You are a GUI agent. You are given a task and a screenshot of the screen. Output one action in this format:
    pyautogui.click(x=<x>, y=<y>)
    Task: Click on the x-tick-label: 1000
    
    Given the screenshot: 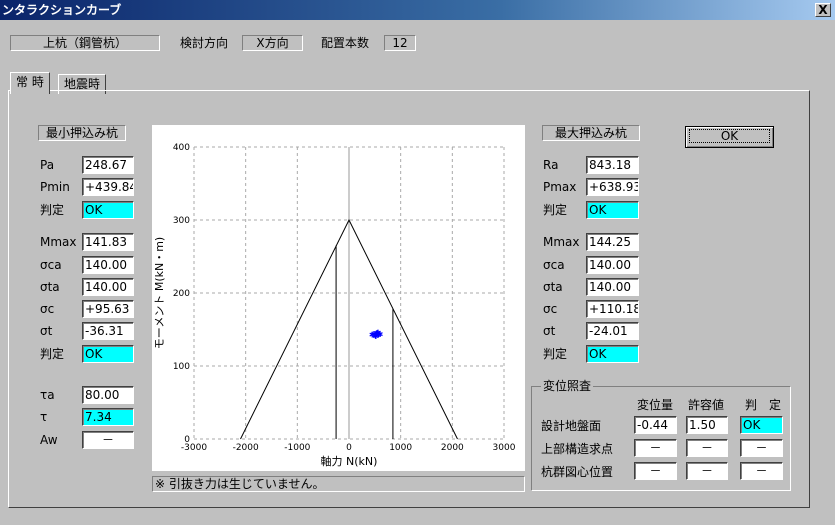 What is the action you would take?
    pyautogui.click(x=400, y=448)
    